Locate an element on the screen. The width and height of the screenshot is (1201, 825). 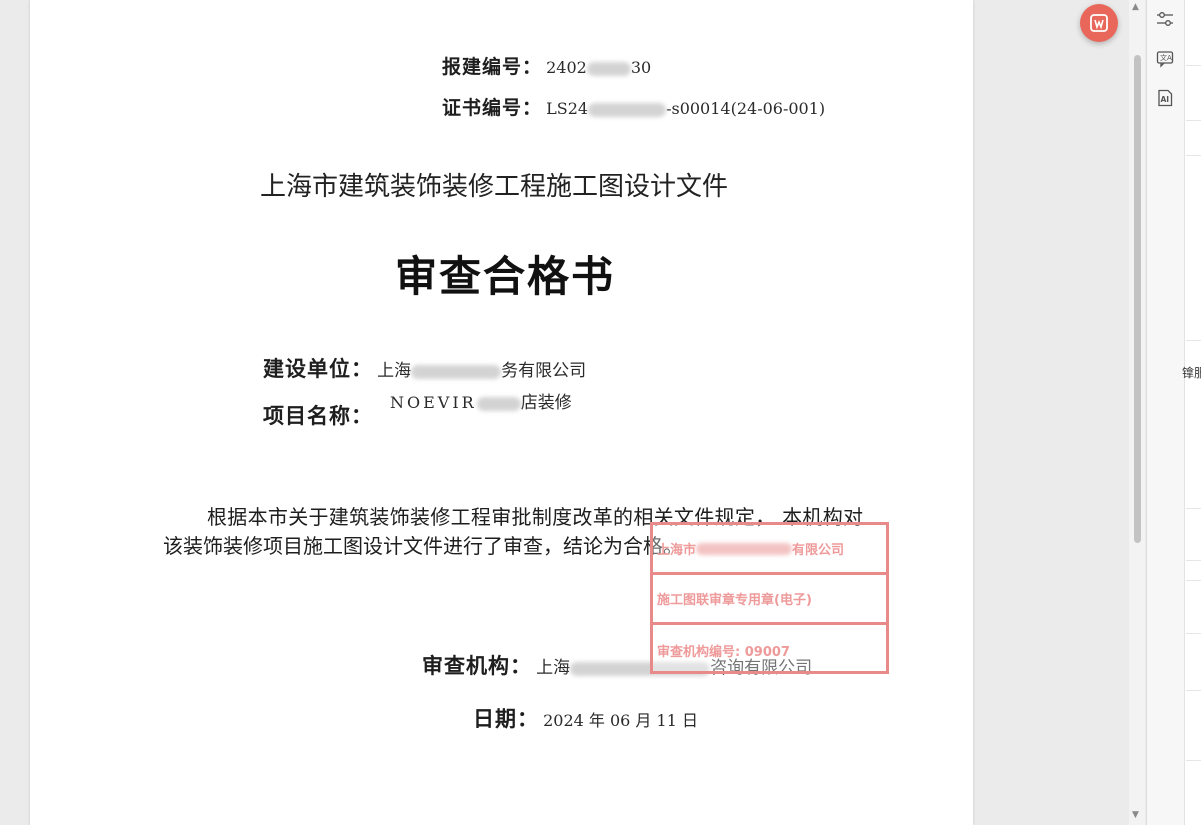
document-convert-icon is located at coordinates (1099, 23).